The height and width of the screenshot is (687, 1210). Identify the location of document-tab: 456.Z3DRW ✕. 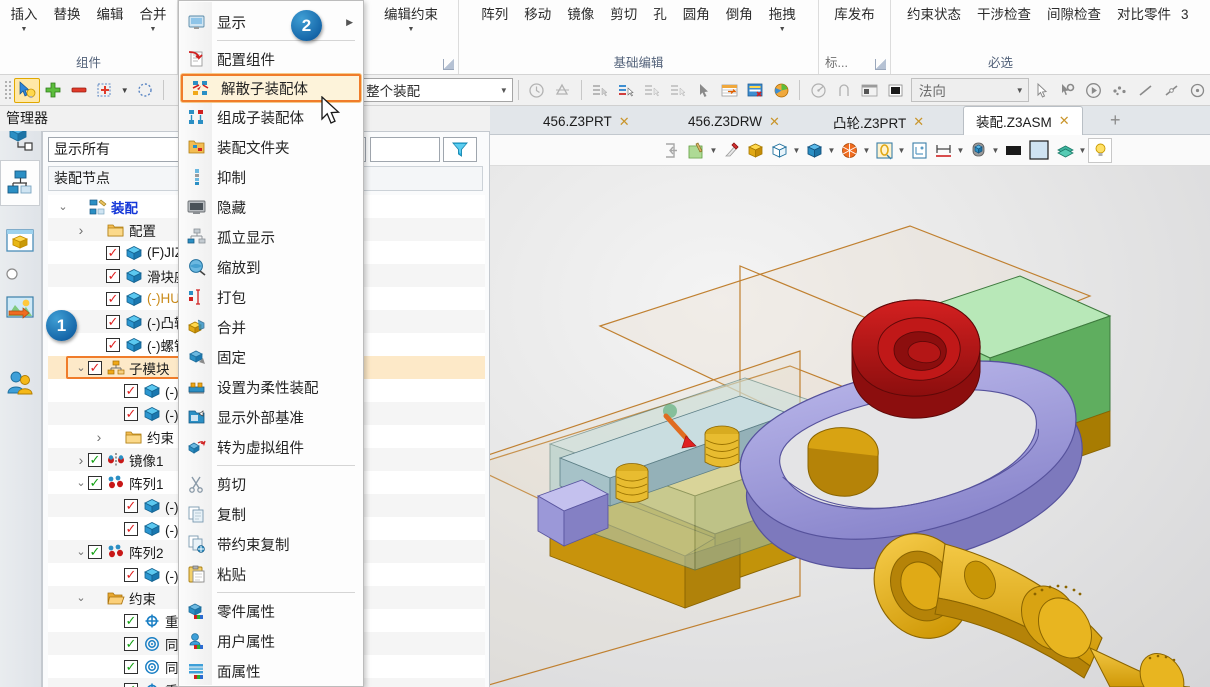
(734, 121).